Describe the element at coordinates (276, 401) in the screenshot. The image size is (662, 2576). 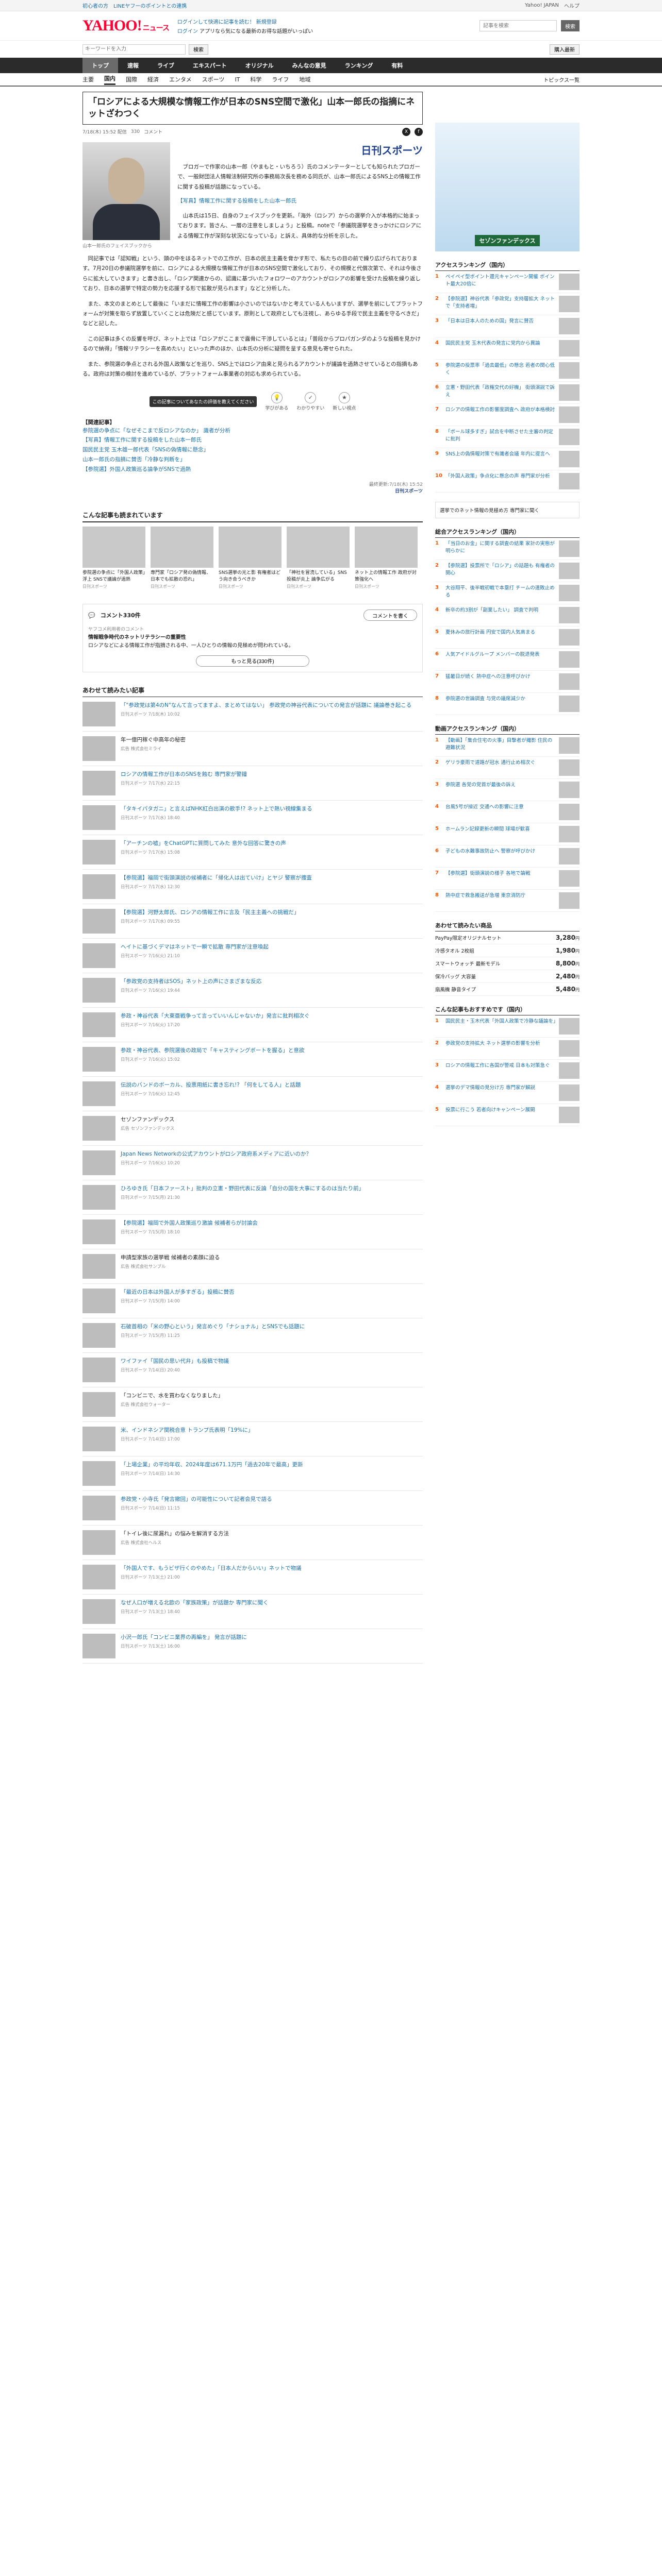
I see `reaction-learn: 💡 学びがある` at that location.